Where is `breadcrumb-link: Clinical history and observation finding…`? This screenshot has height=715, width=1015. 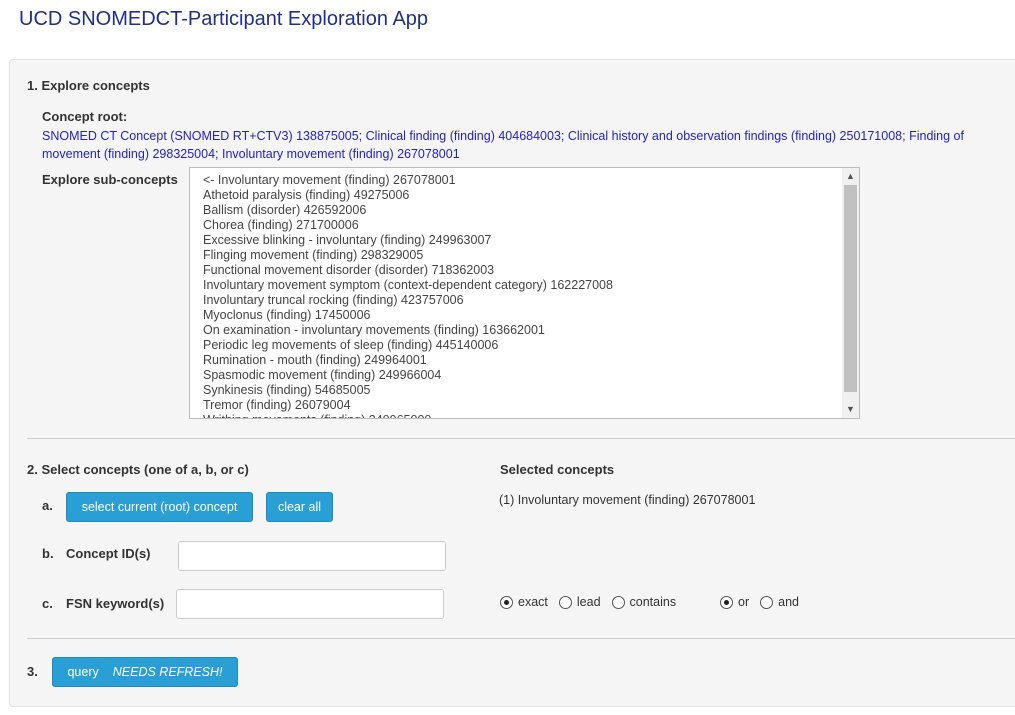
breadcrumb-link: Clinical history and observation finding… is located at coordinates (737, 136).